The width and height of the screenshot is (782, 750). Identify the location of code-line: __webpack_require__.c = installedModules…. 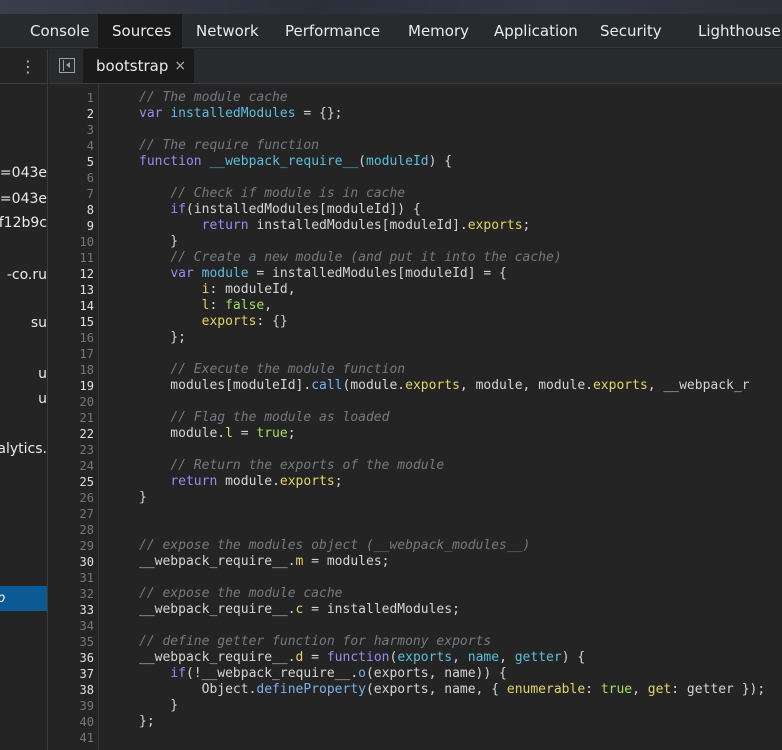
(299, 610).